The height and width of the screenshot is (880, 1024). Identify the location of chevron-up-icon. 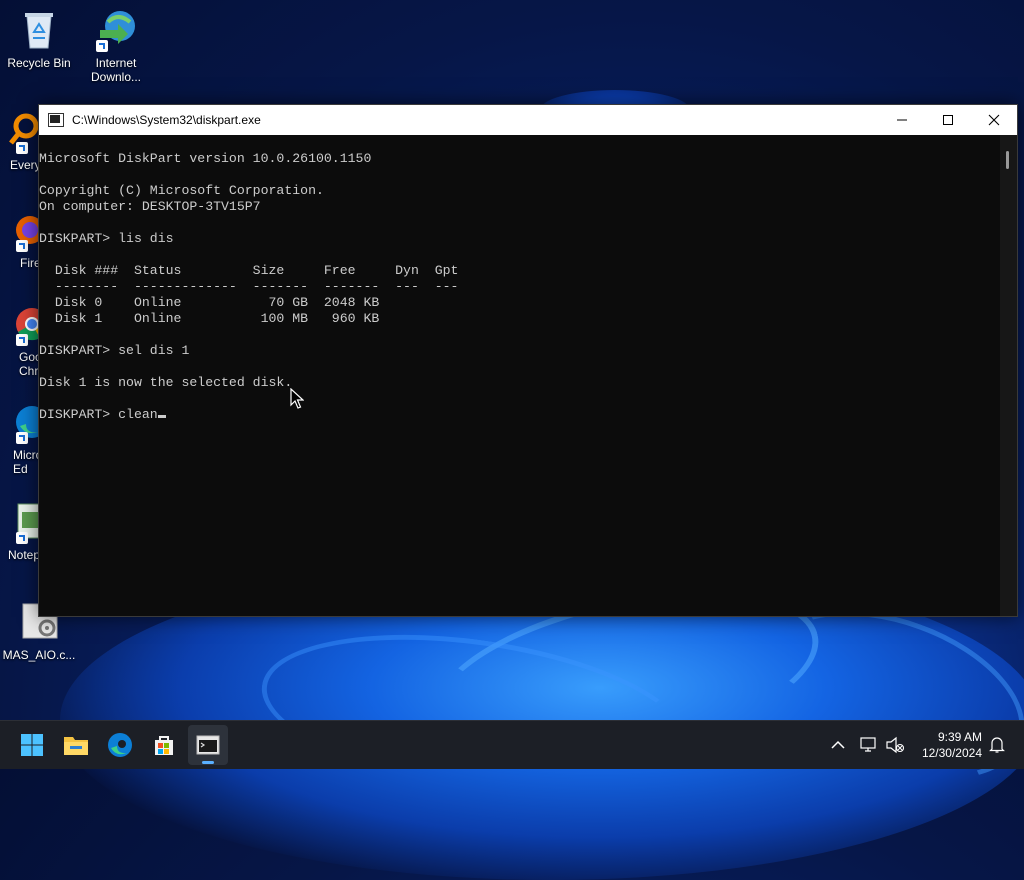
(838, 744).